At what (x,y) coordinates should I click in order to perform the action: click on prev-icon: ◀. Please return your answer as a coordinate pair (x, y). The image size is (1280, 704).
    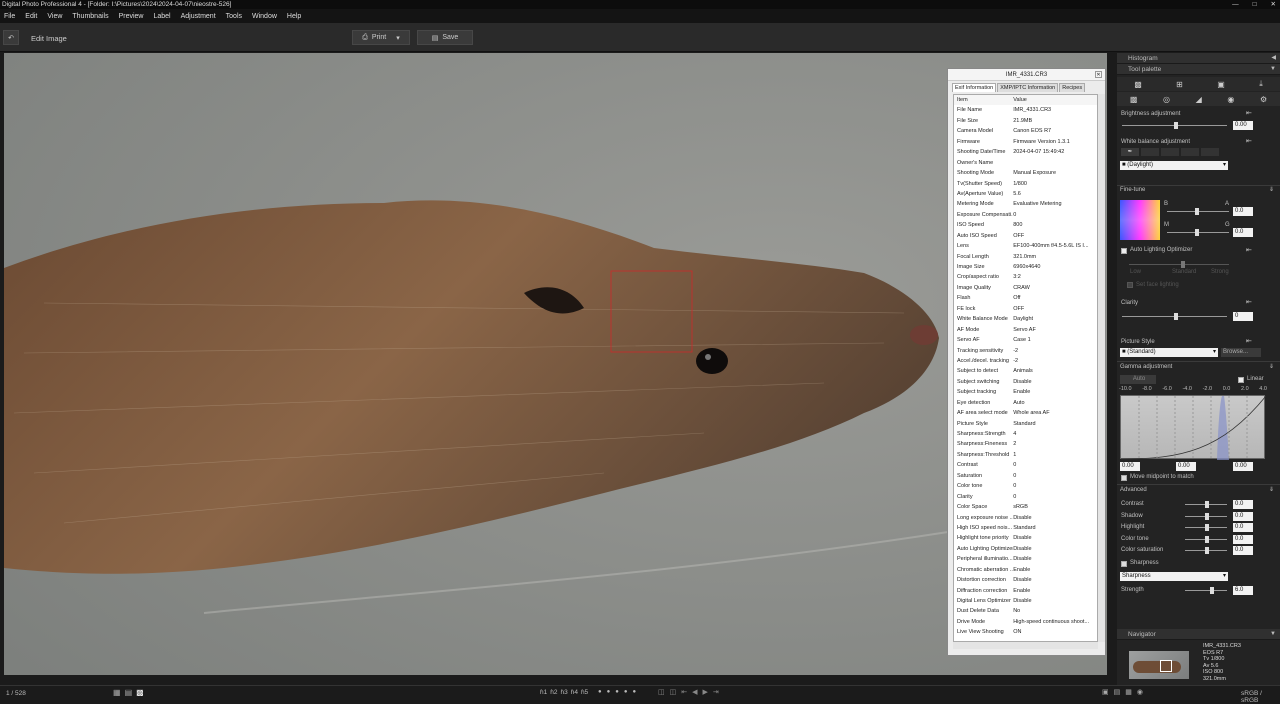
    Looking at the image, I should click on (694, 692).